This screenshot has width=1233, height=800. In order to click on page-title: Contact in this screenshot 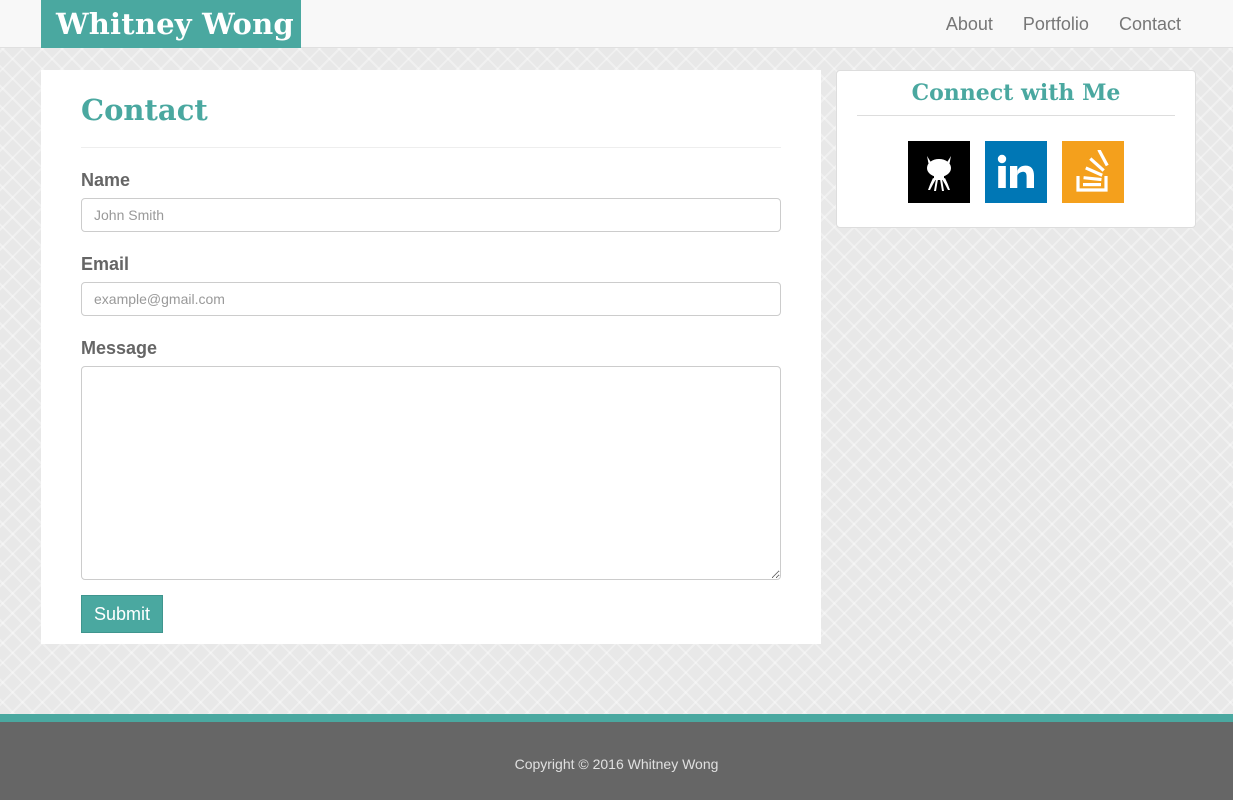, I will do `click(144, 110)`.